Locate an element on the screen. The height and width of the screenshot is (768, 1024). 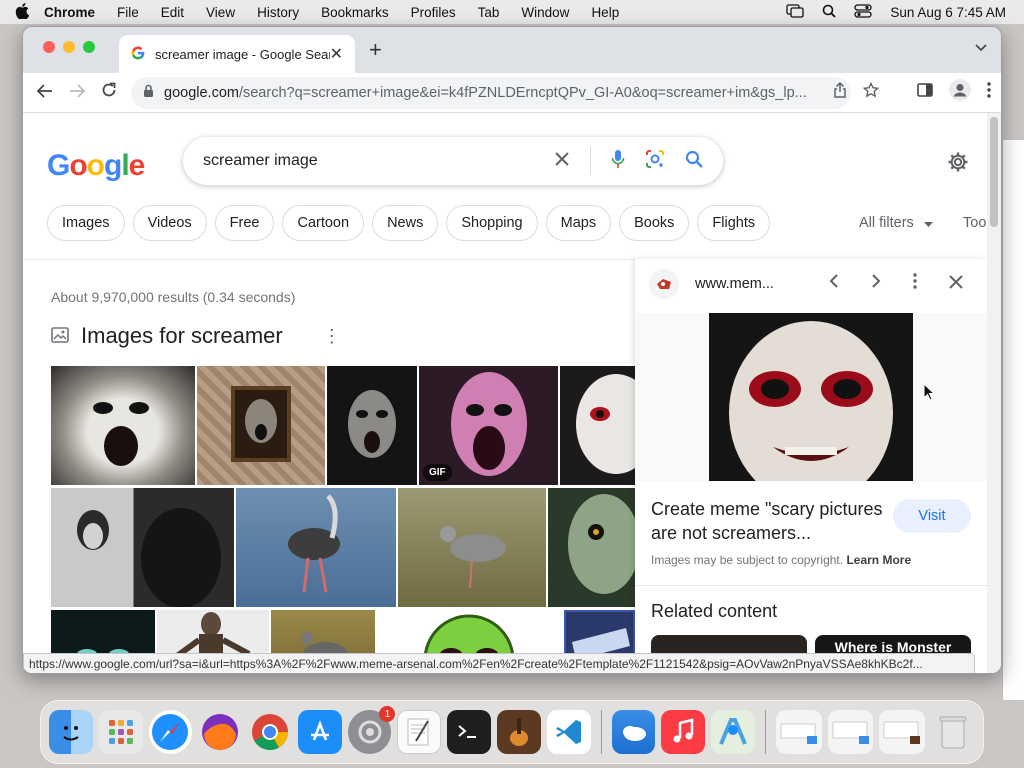
clear-search-icon is located at coordinates (562, 161).